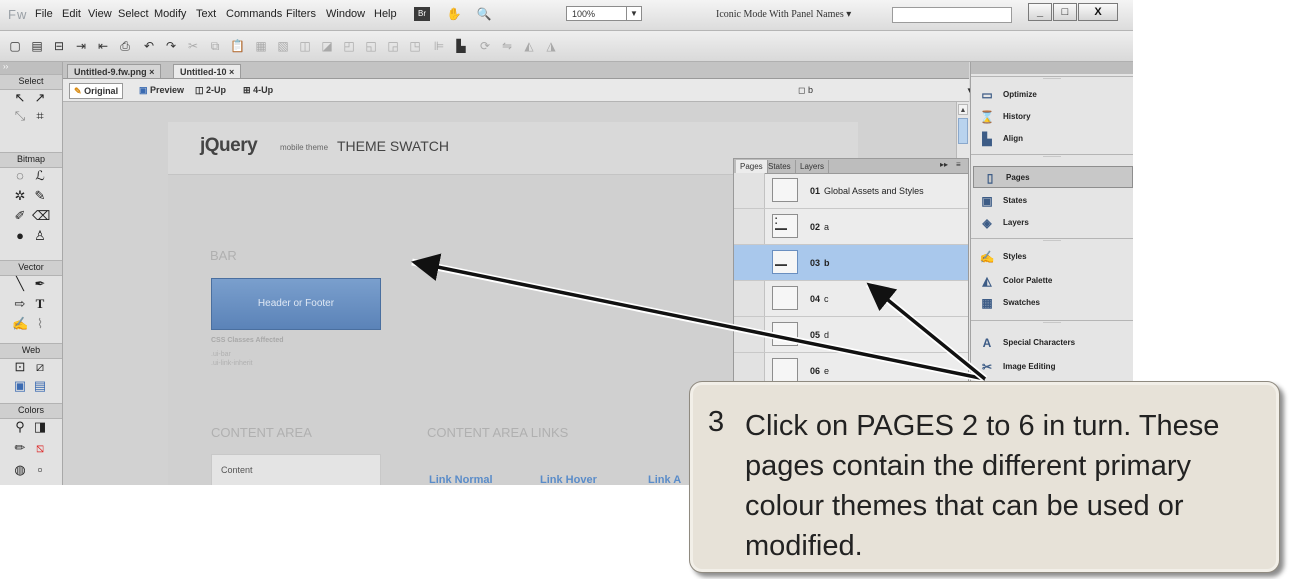 This screenshot has height=579, width=1292. What do you see at coordinates (207, 71) in the screenshot?
I see `tab-untitled-10: Untitled-10 ×` at bounding box center [207, 71].